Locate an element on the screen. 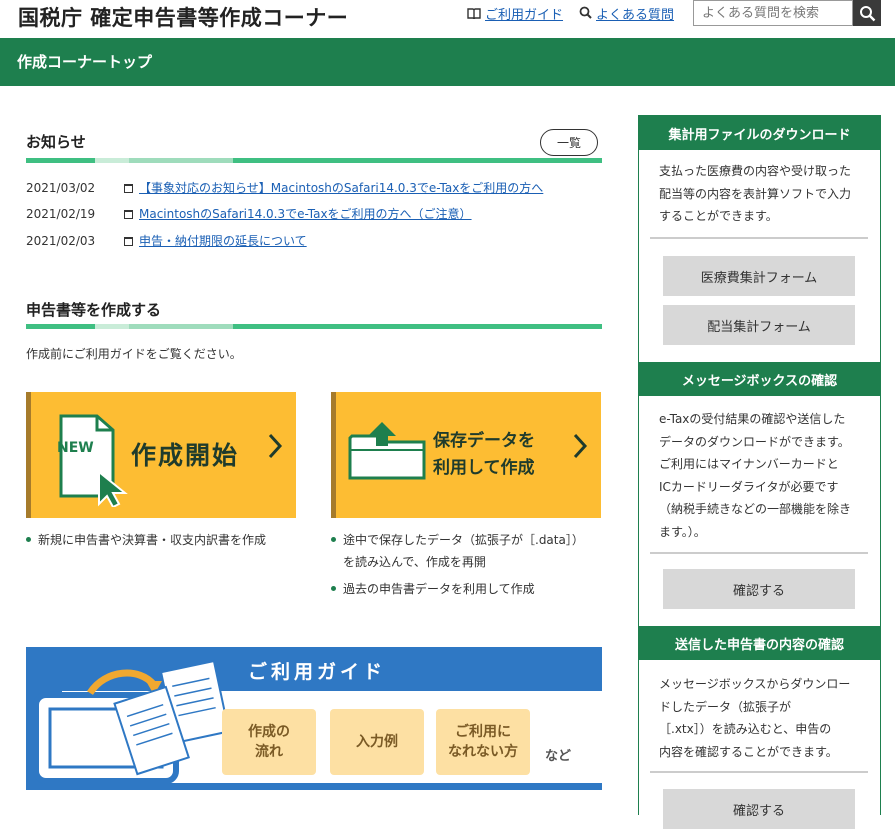  news-link: 申告・納付期限の延長について is located at coordinates (223, 241).